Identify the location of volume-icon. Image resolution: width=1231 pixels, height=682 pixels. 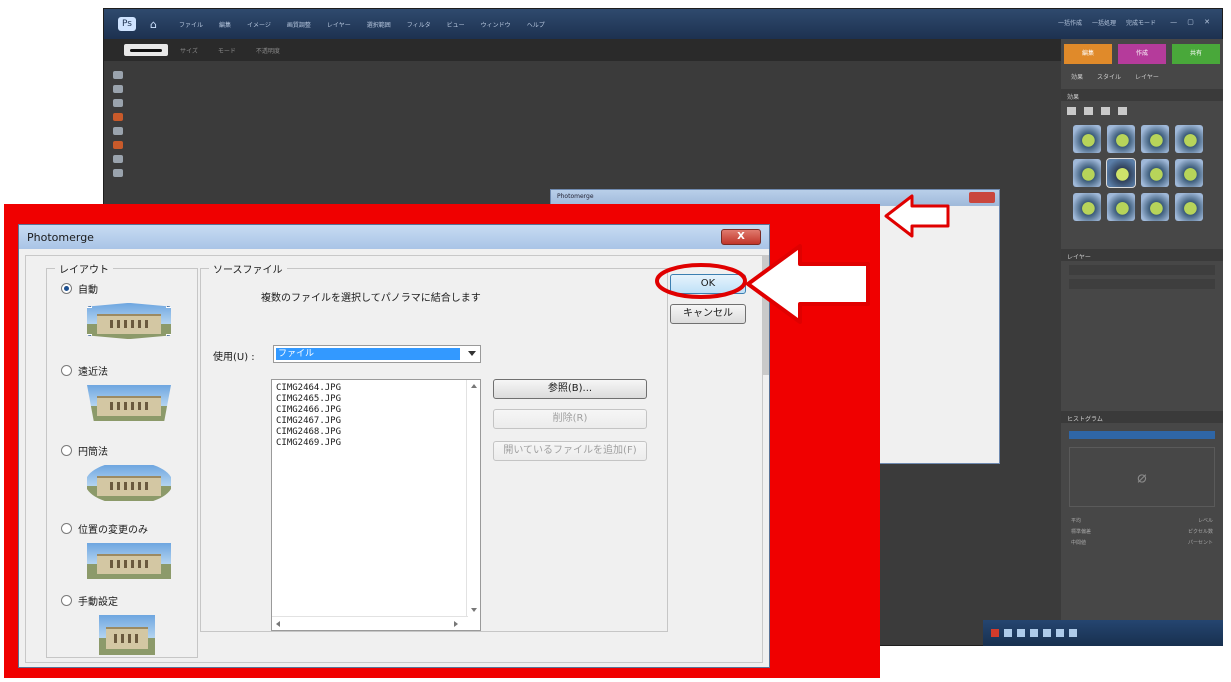
(1073, 633).